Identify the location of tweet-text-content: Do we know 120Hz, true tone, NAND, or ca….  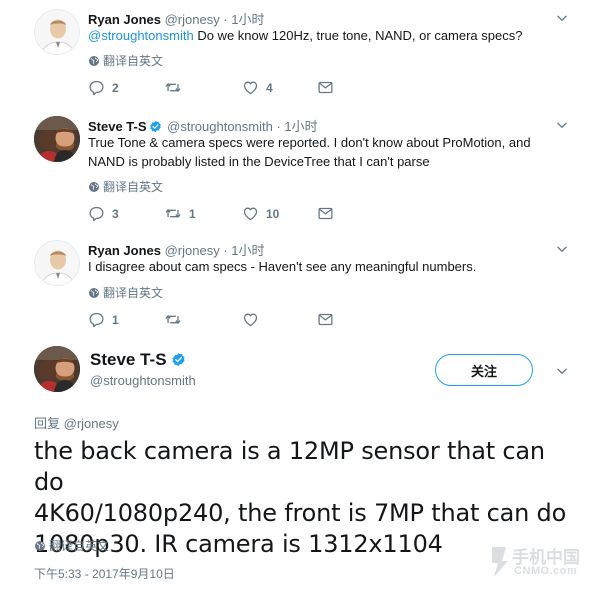
(360, 35).